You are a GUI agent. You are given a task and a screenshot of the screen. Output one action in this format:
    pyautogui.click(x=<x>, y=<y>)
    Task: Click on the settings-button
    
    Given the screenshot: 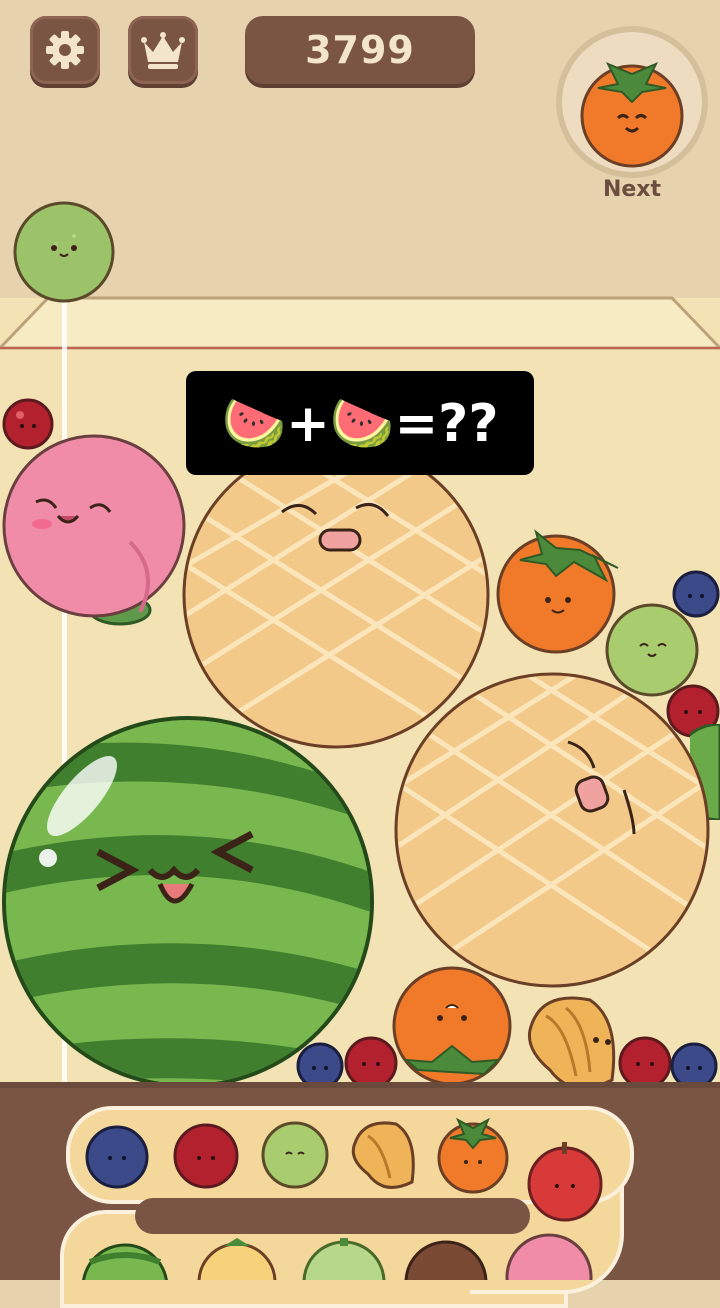 What is the action you would take?
    pyautogui.click(x=65, y=50)
    